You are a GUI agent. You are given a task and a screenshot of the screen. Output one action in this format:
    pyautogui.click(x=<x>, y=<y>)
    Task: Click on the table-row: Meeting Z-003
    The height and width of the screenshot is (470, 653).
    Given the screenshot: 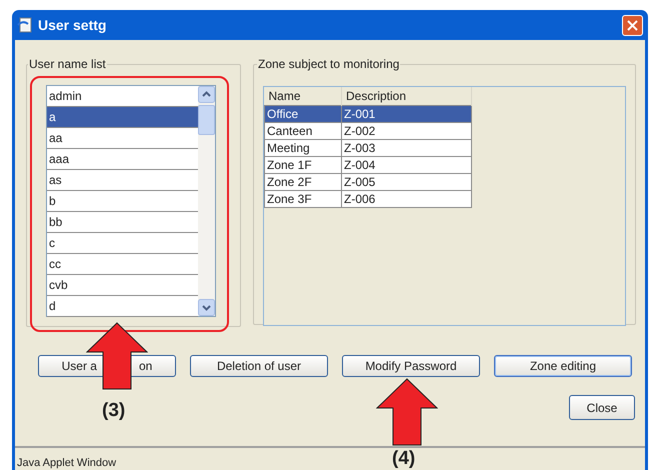 What is the action you would take?
    pyautogui.click(x=368, y=148)
    